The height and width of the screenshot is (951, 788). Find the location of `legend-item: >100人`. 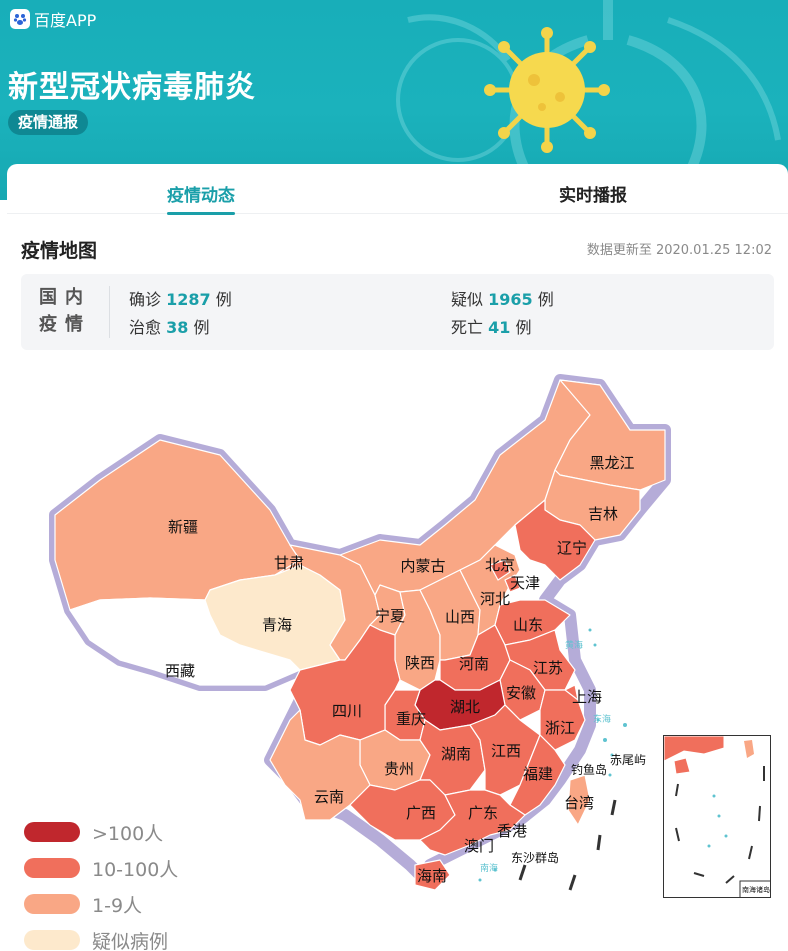

legend-item: >100人 is located at coordinates (101, 832).